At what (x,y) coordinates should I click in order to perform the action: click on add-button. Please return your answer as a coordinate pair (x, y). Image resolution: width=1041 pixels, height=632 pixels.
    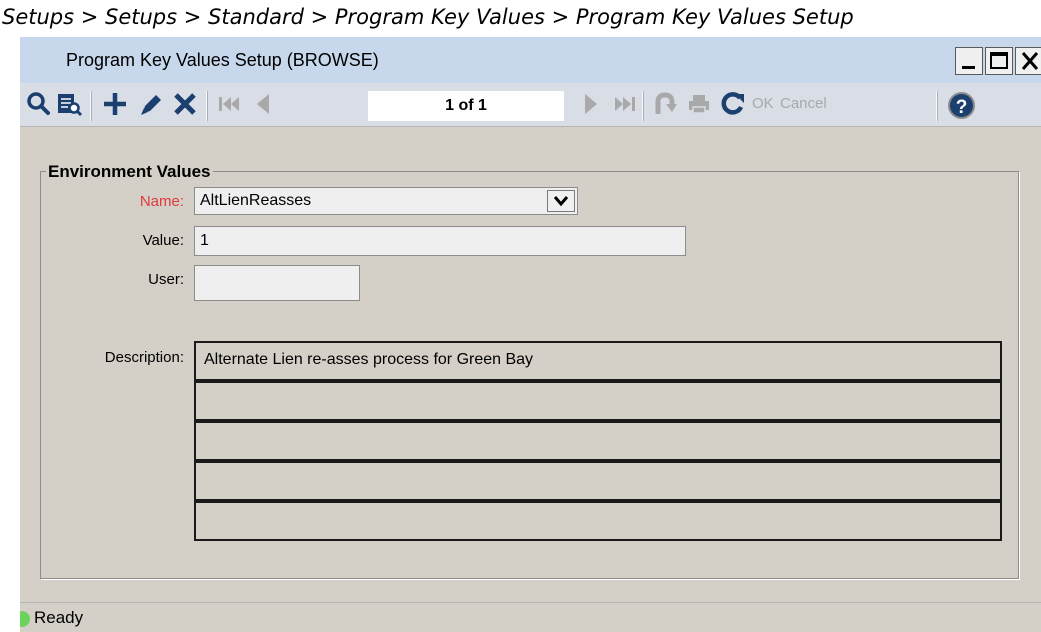
    Looking at the image, I should click on (115, 104).